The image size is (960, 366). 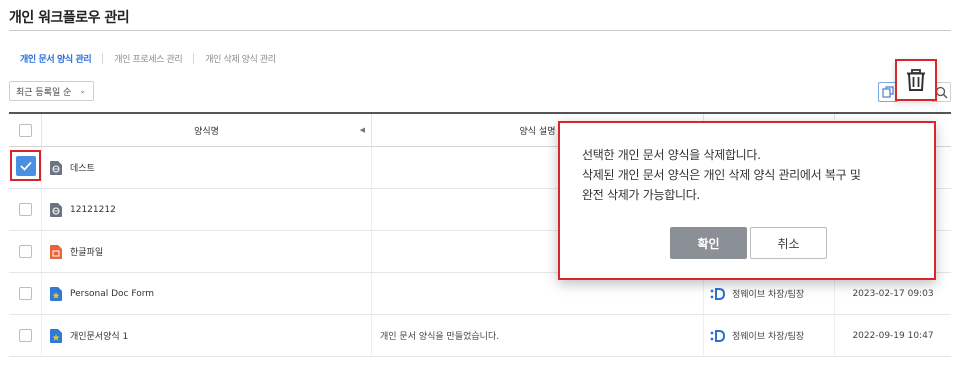 What do you see at coordinates (788, 243) in the screenshot?
I see `cancel-button: 취소` at bounding box center [788, 243].